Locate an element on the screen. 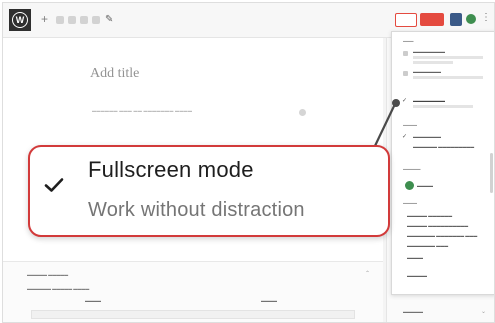  checkmark-icon is located at coordinates (54, 185).